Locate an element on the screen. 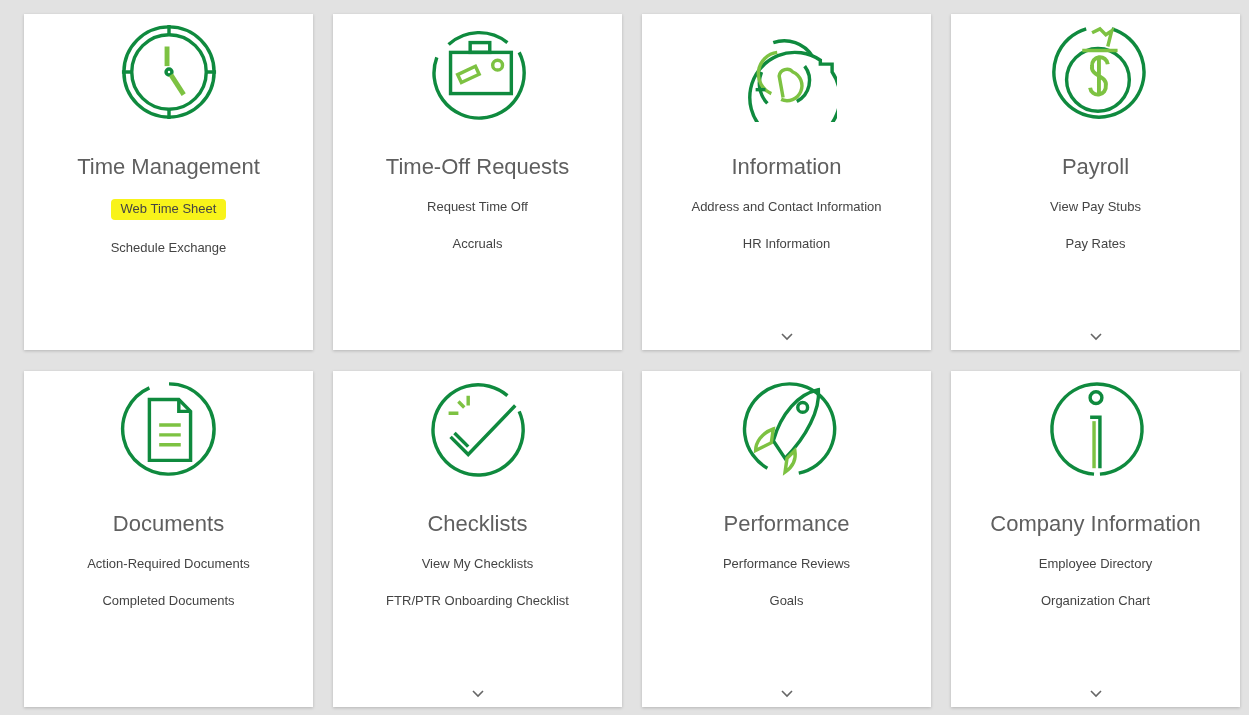  menu-link: Organization Chart is located at coordinates (1095, 602).